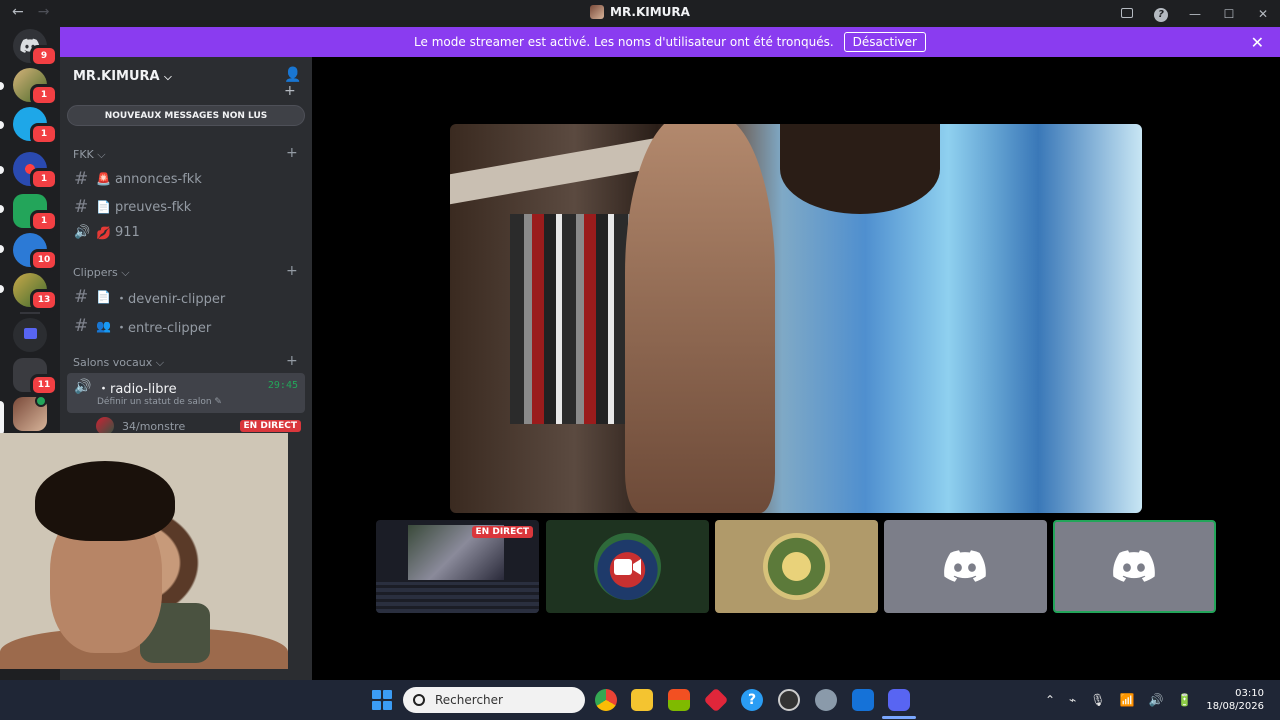 The width and height of the screenshot is (1280, 720). I want to click on participant-tile-5-speaking, so click(1134, 566).